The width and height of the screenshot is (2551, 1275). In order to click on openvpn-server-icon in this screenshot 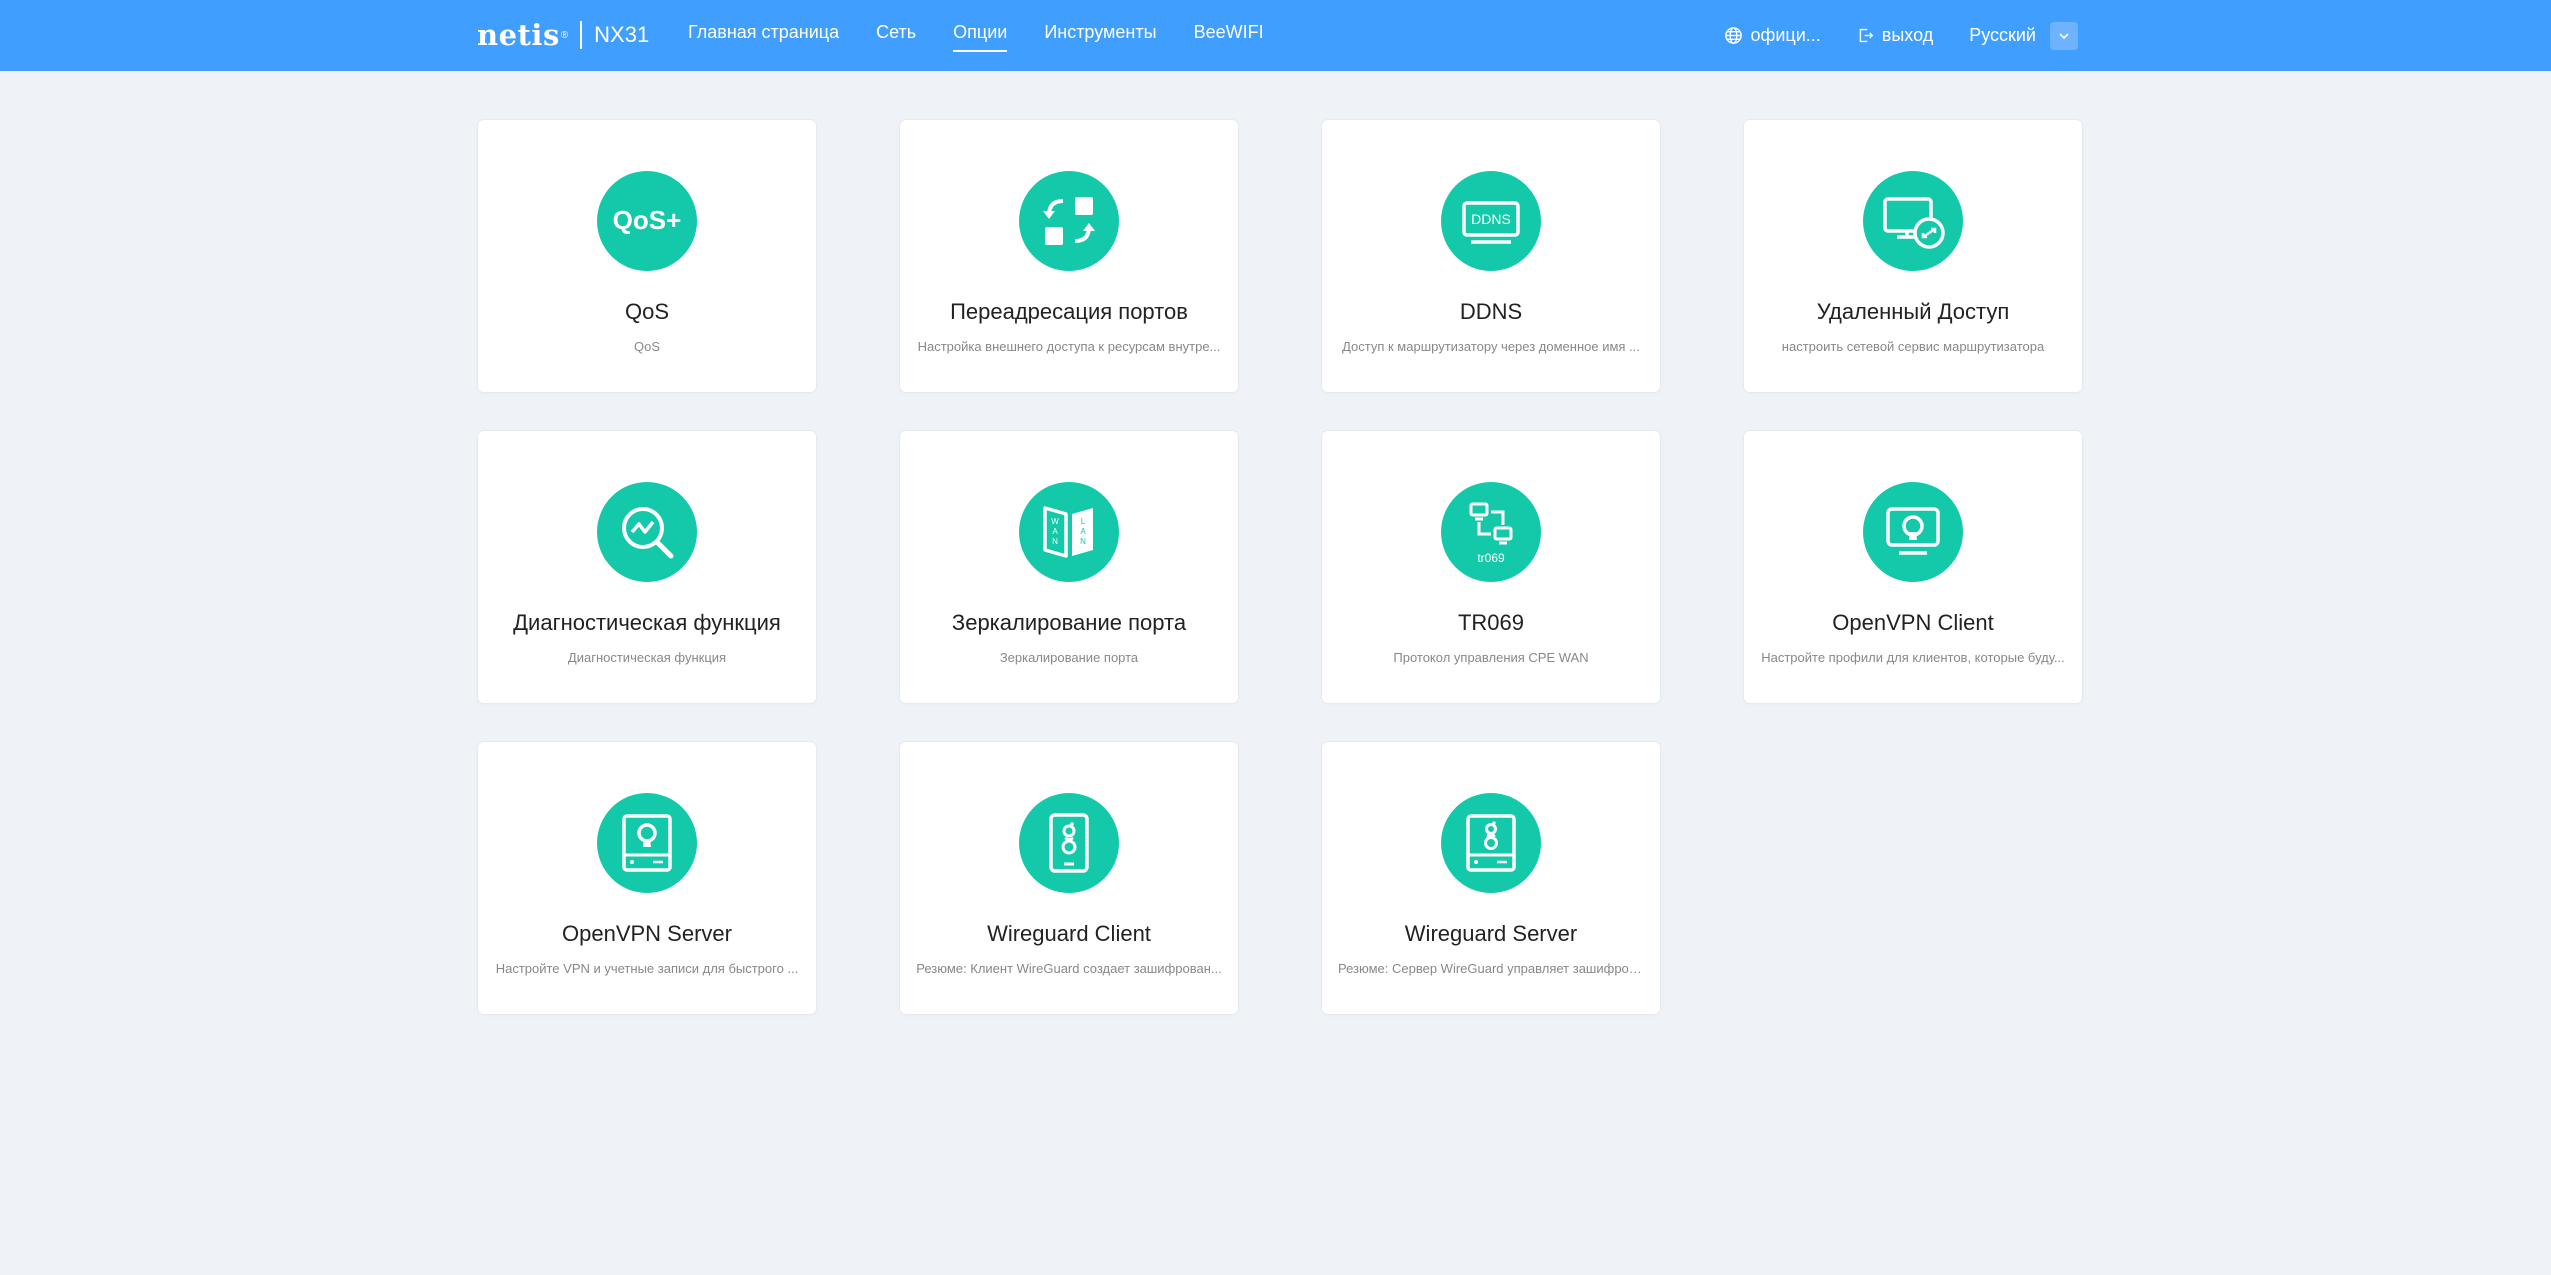, I will do `click(647, 843)`.